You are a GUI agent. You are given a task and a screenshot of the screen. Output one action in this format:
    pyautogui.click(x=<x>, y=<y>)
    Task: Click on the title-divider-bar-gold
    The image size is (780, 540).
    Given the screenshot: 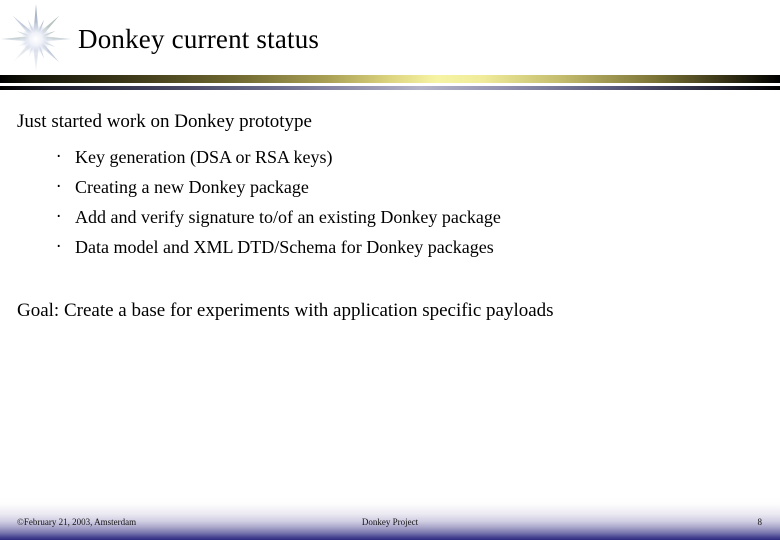 What is the action you would take?
    pyautogui.click(x=390, y=79)
    